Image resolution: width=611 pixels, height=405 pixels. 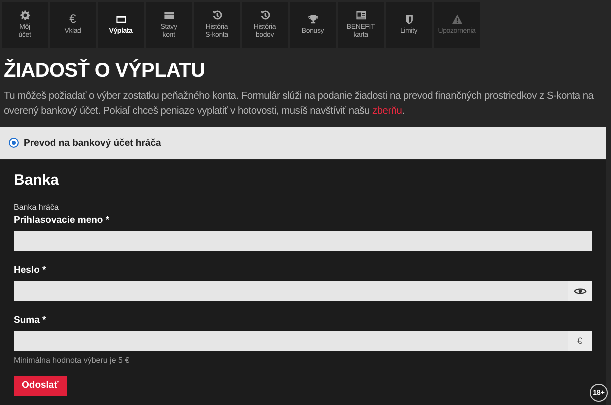 What do you see at coordinates (31, 270) in the screenshot?
I see `field-label: Heslo *` at bounding box center [31, 270].